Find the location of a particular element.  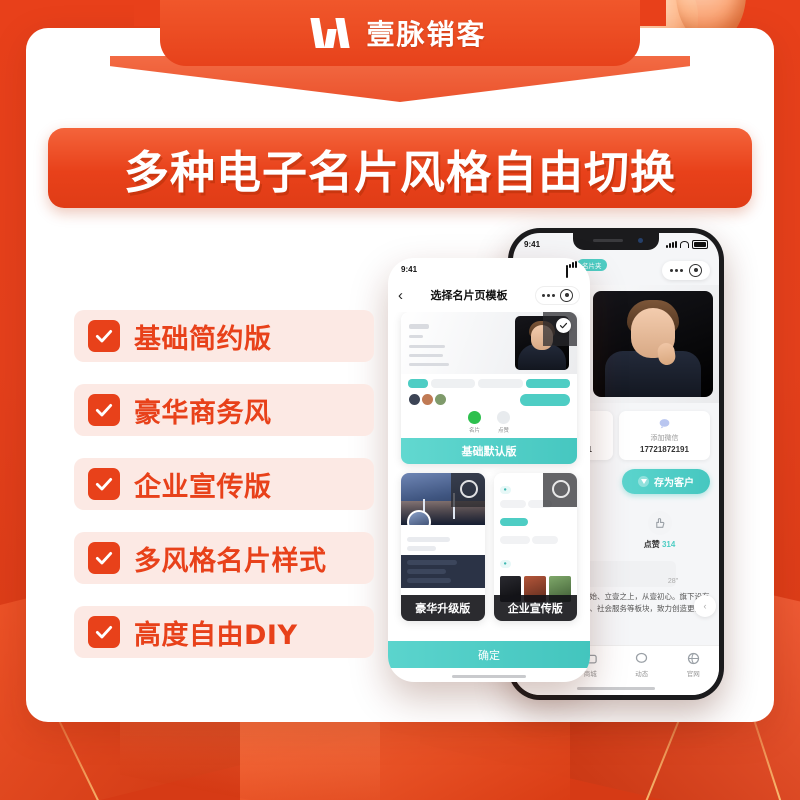

feature-label: 豪华商务风 is located at coordinates (203, 413).